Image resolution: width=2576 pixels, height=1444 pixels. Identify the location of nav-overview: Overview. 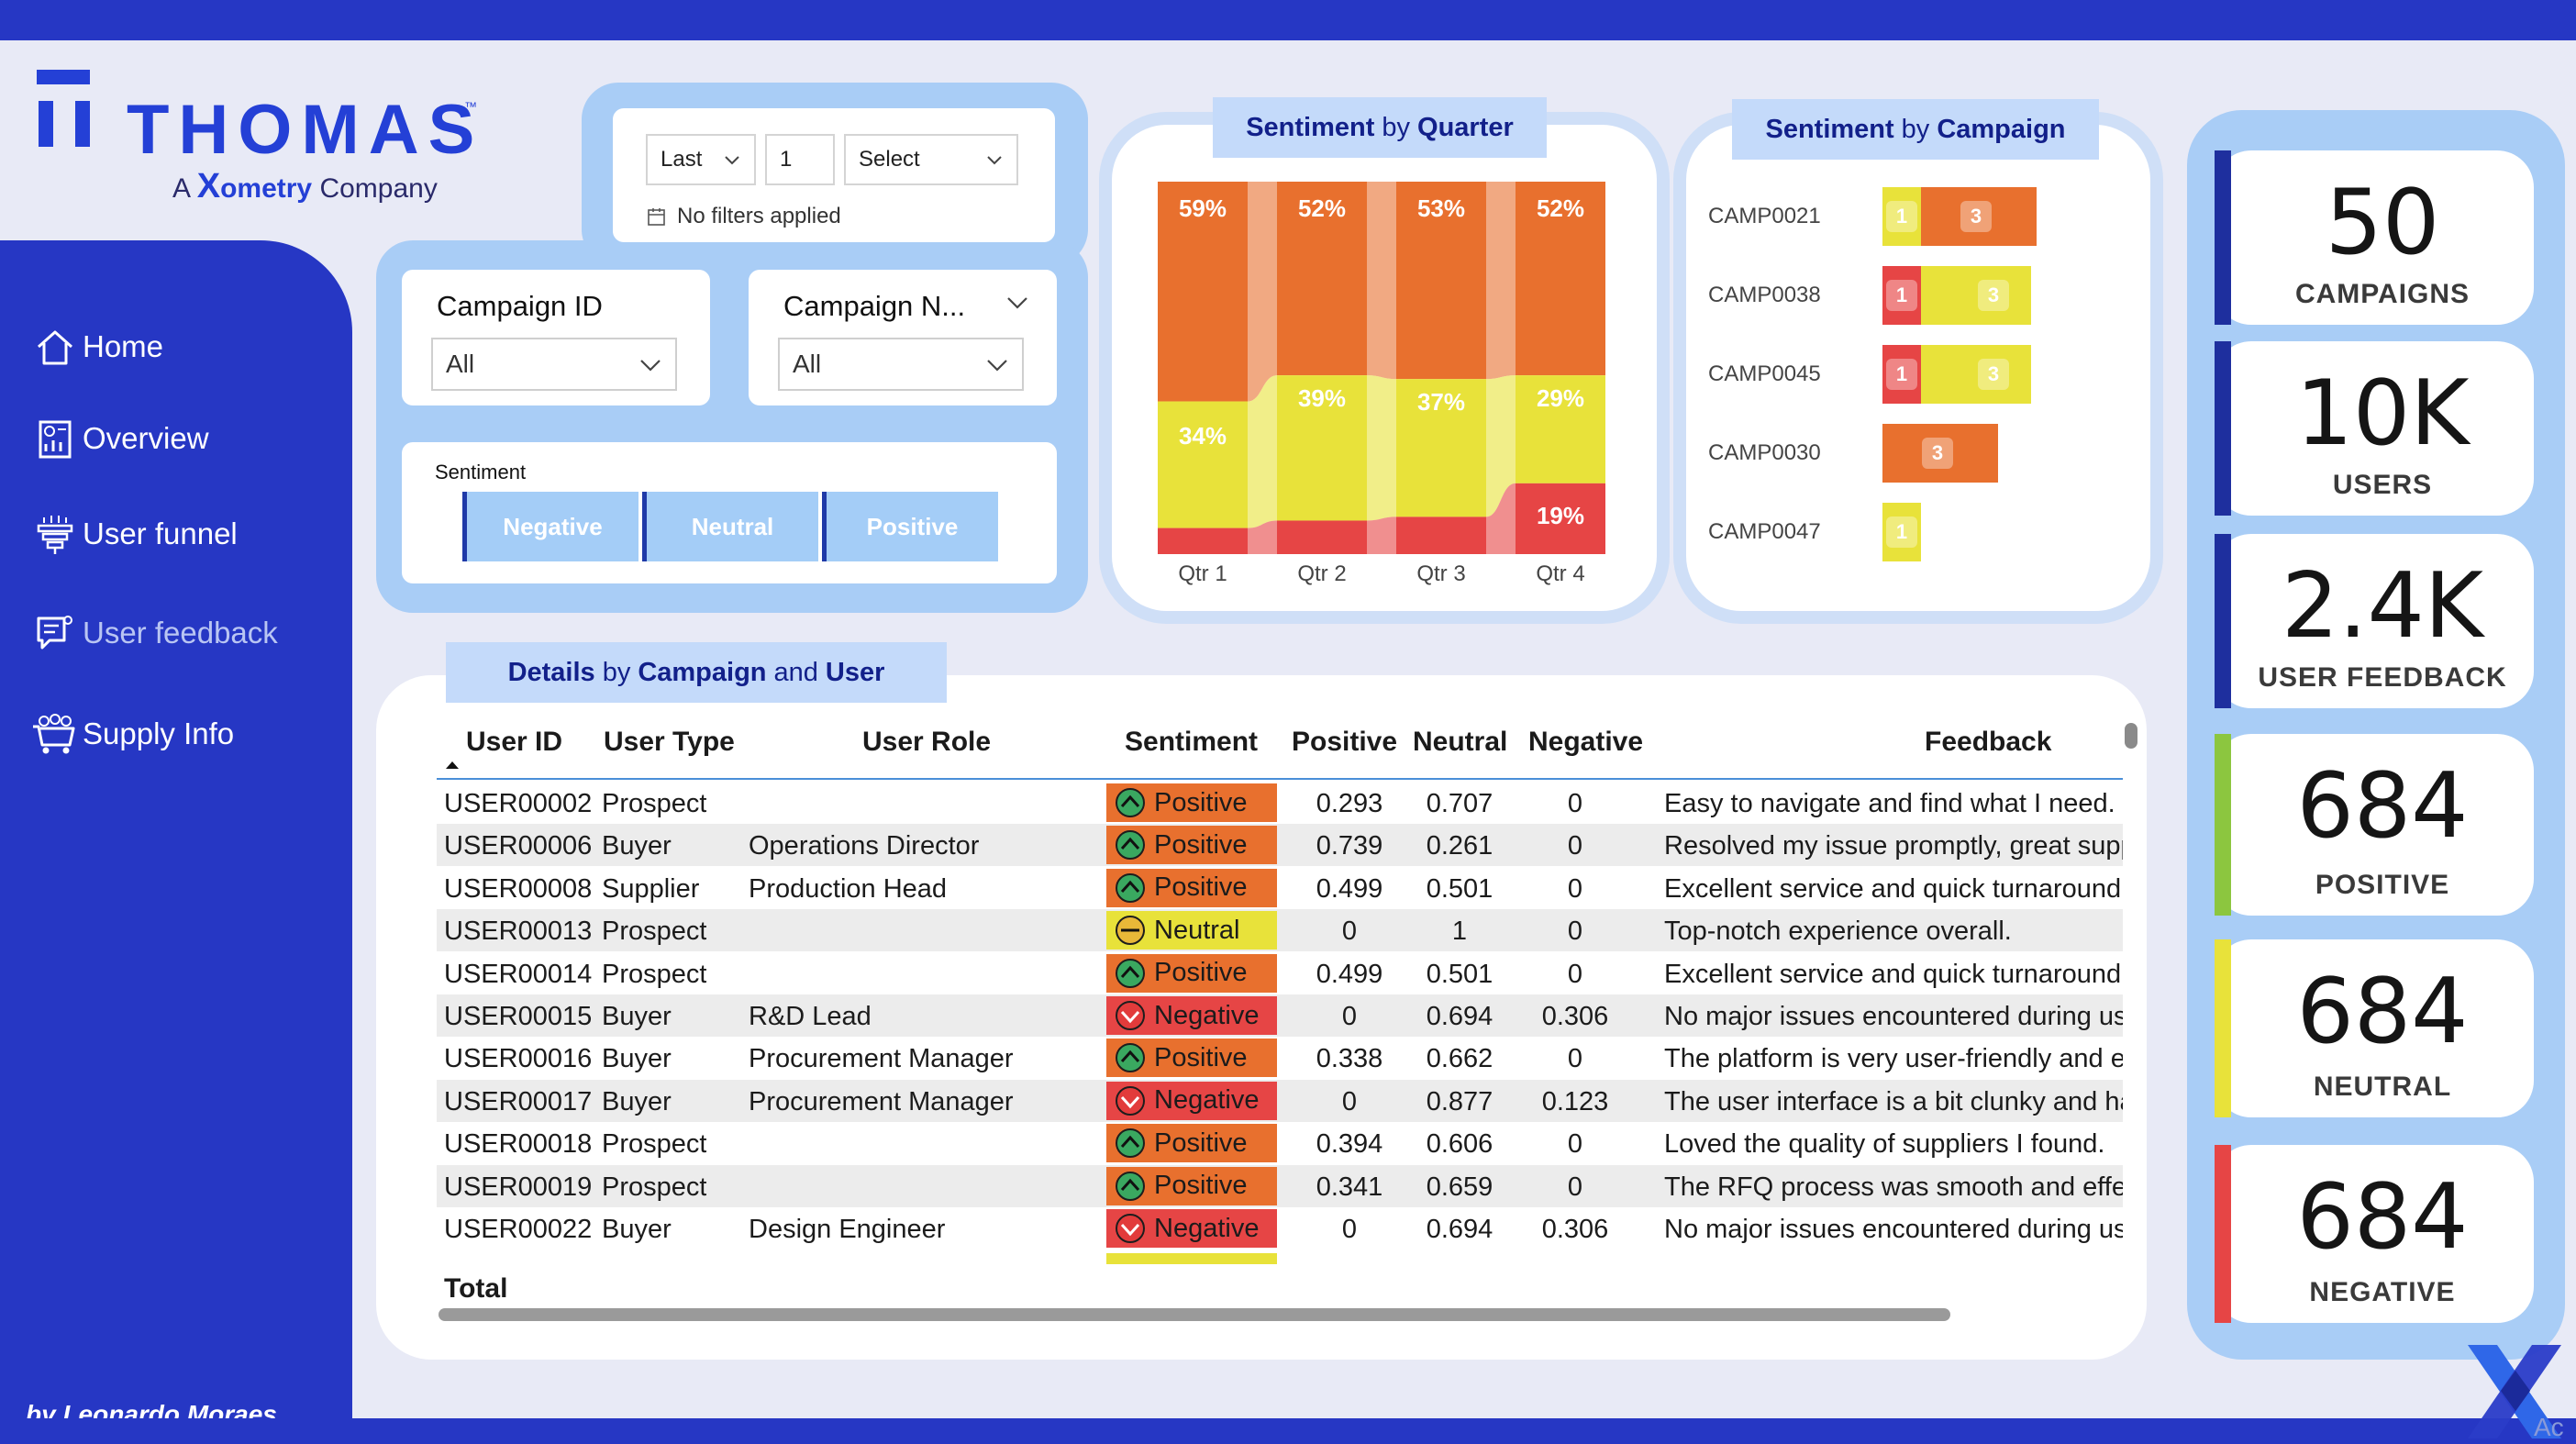
(183, 438).